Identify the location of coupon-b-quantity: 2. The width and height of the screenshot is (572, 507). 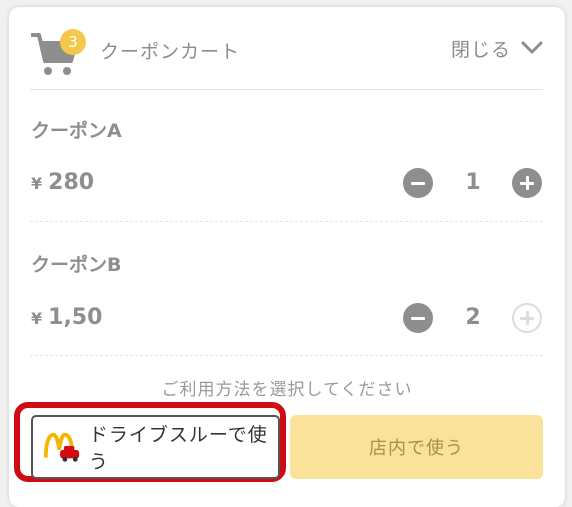
(473, 317).